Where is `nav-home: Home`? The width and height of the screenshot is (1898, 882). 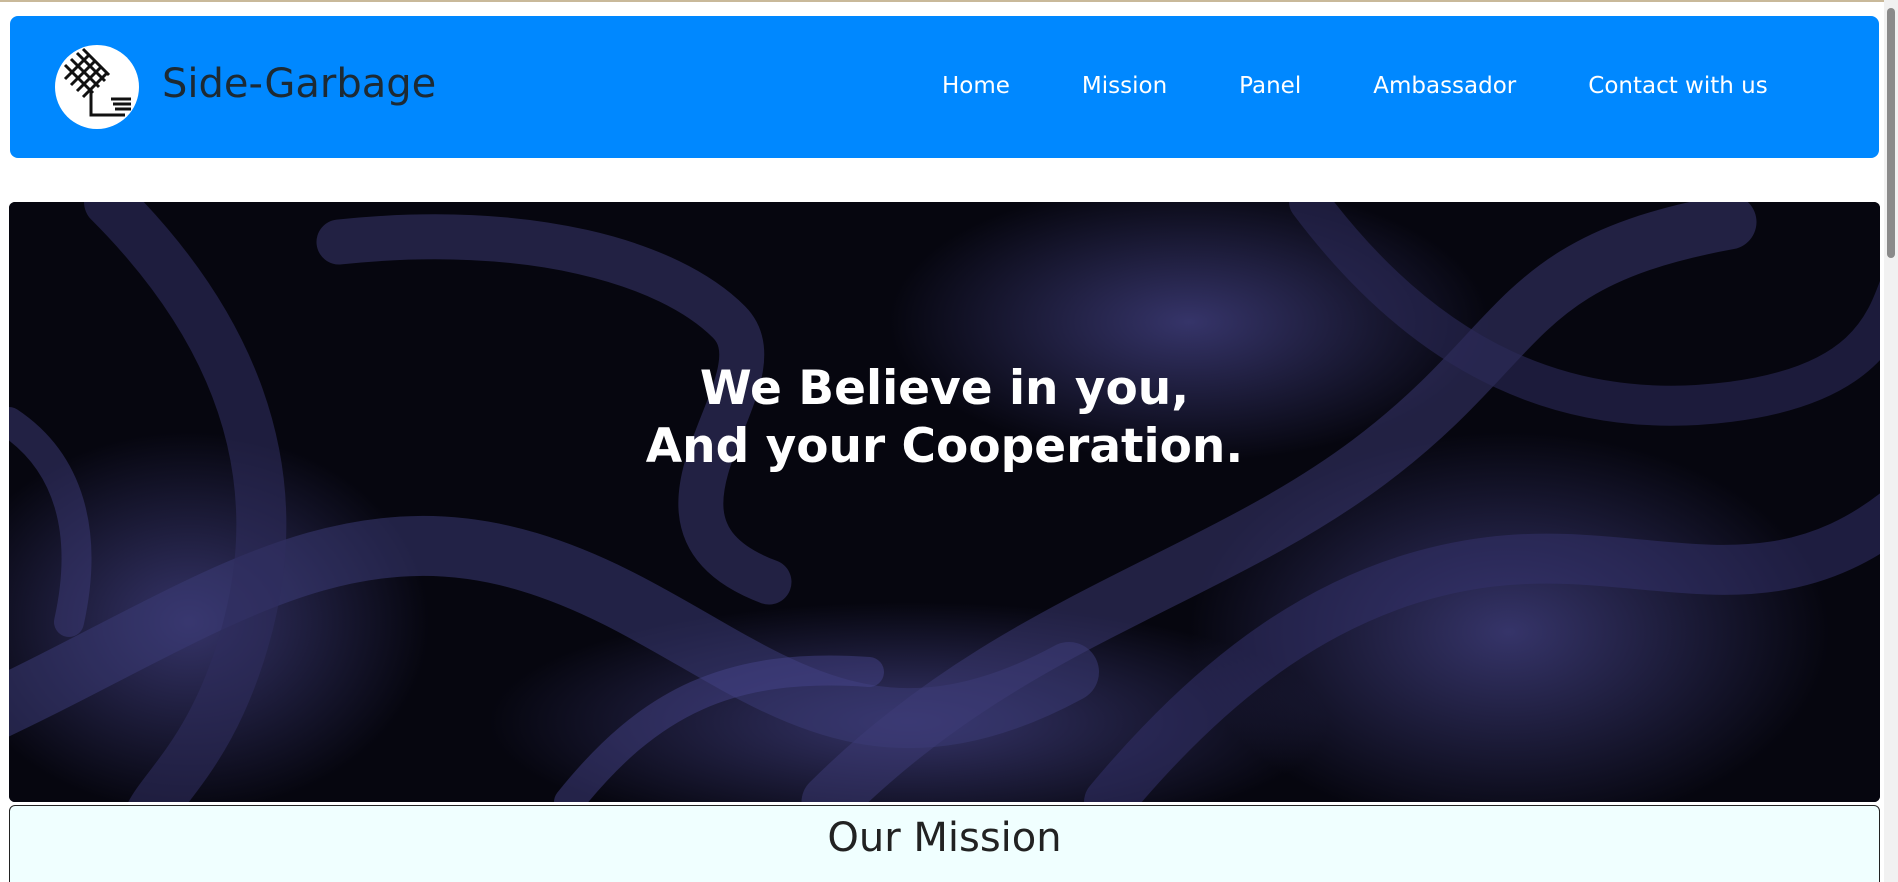
nav-home: Home is located at coordinates (976, 86).